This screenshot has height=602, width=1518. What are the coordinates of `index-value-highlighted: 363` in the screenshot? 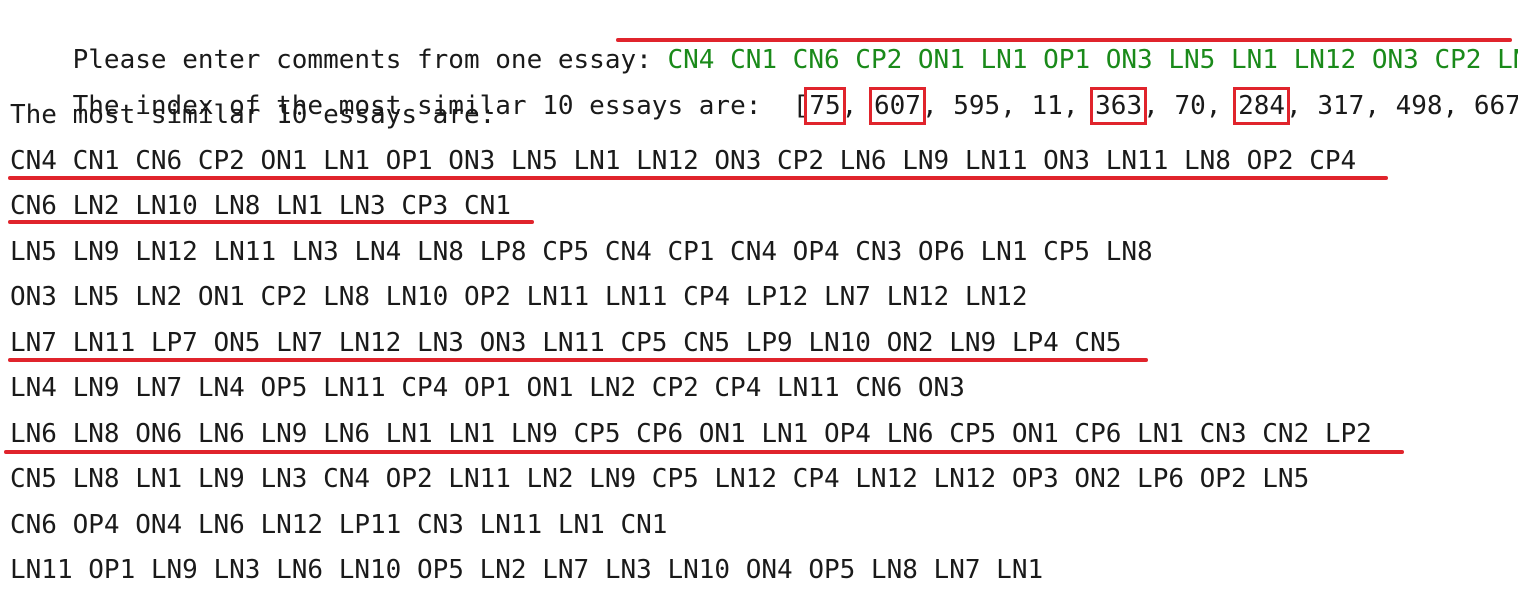 It's located at (1119, 106).